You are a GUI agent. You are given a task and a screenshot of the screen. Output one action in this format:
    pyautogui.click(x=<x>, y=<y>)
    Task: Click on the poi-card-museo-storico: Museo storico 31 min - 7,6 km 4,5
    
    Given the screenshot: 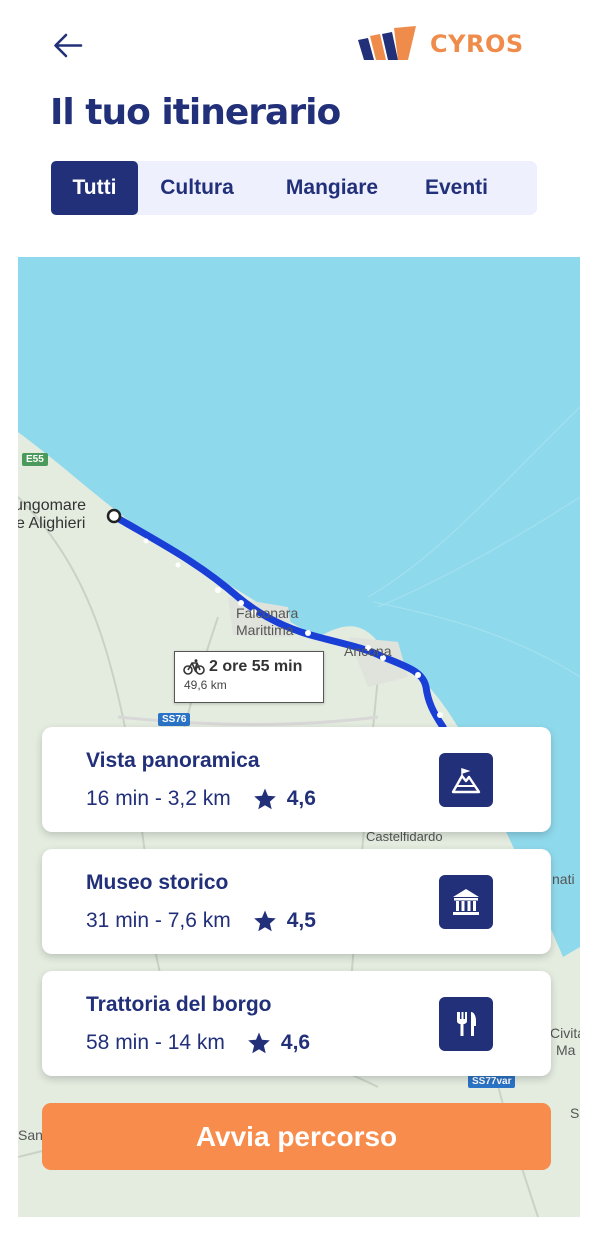 What is the action you would take?
    pyautogui.click(x=296, y=901)
    